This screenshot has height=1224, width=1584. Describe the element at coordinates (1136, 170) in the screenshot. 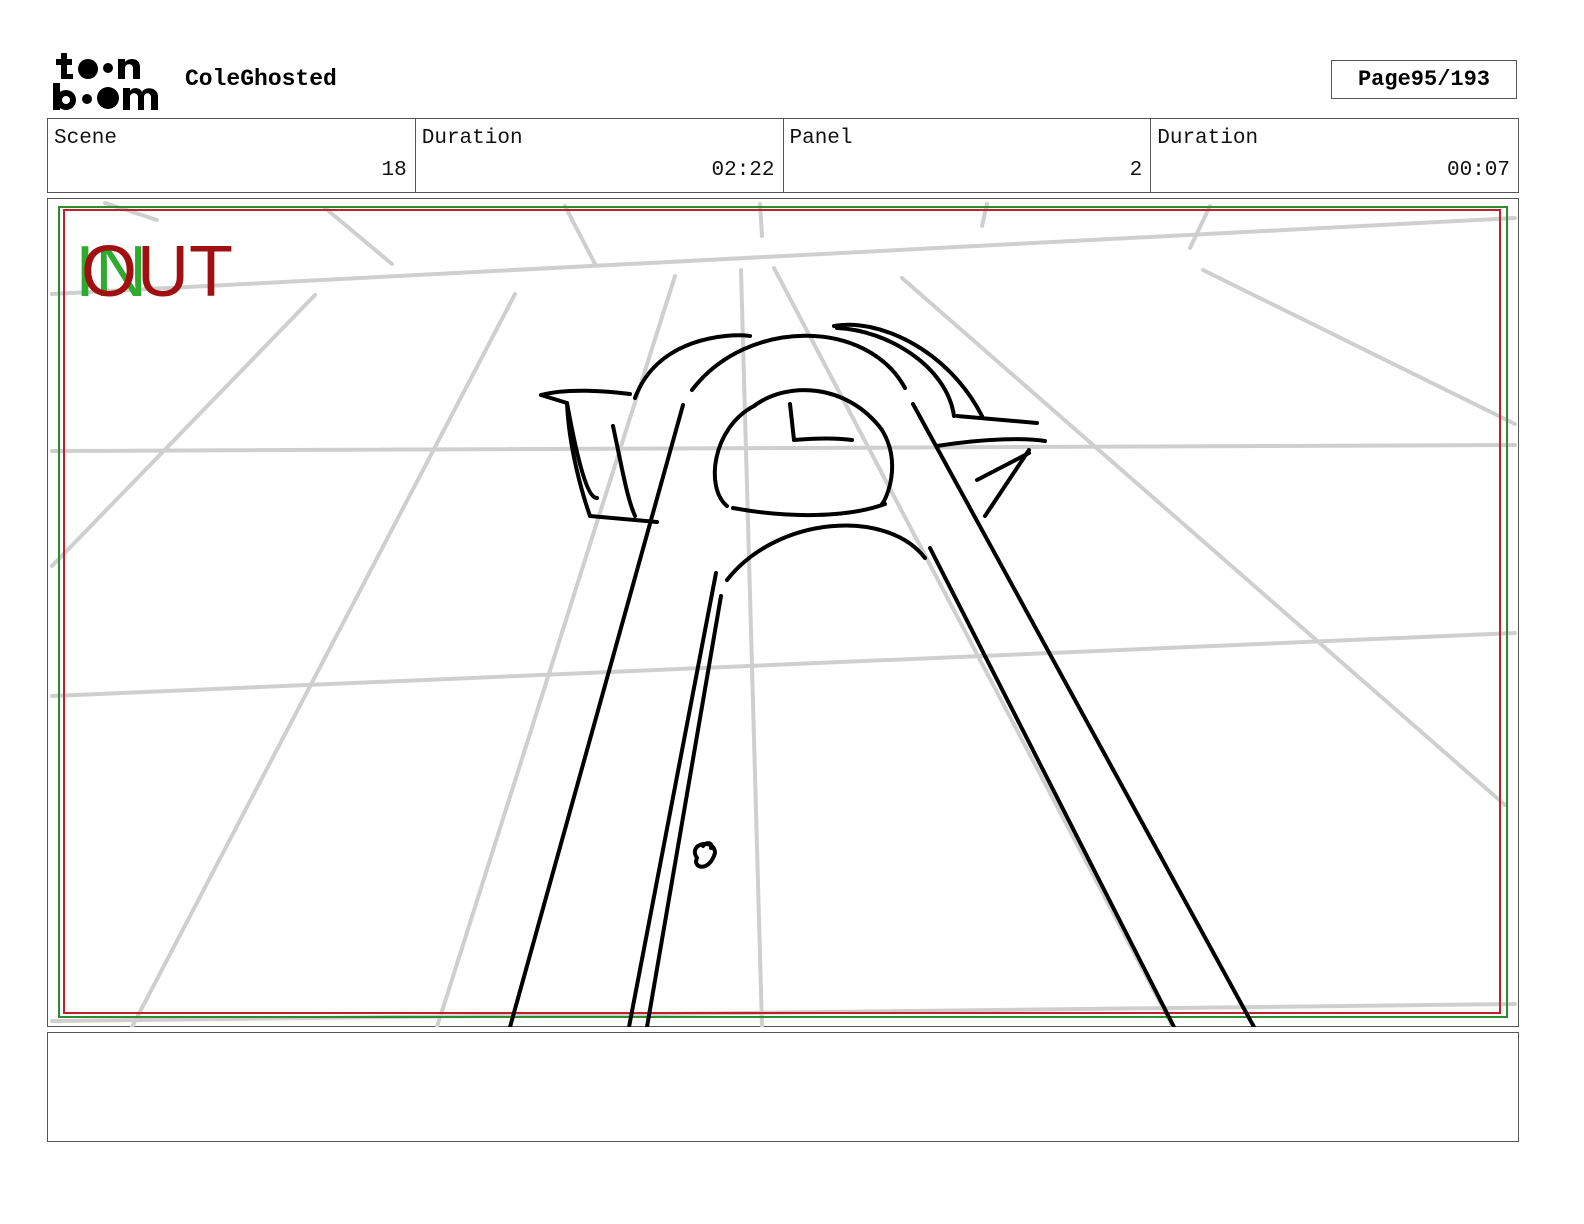

I see `panel-value: 2` at that location.